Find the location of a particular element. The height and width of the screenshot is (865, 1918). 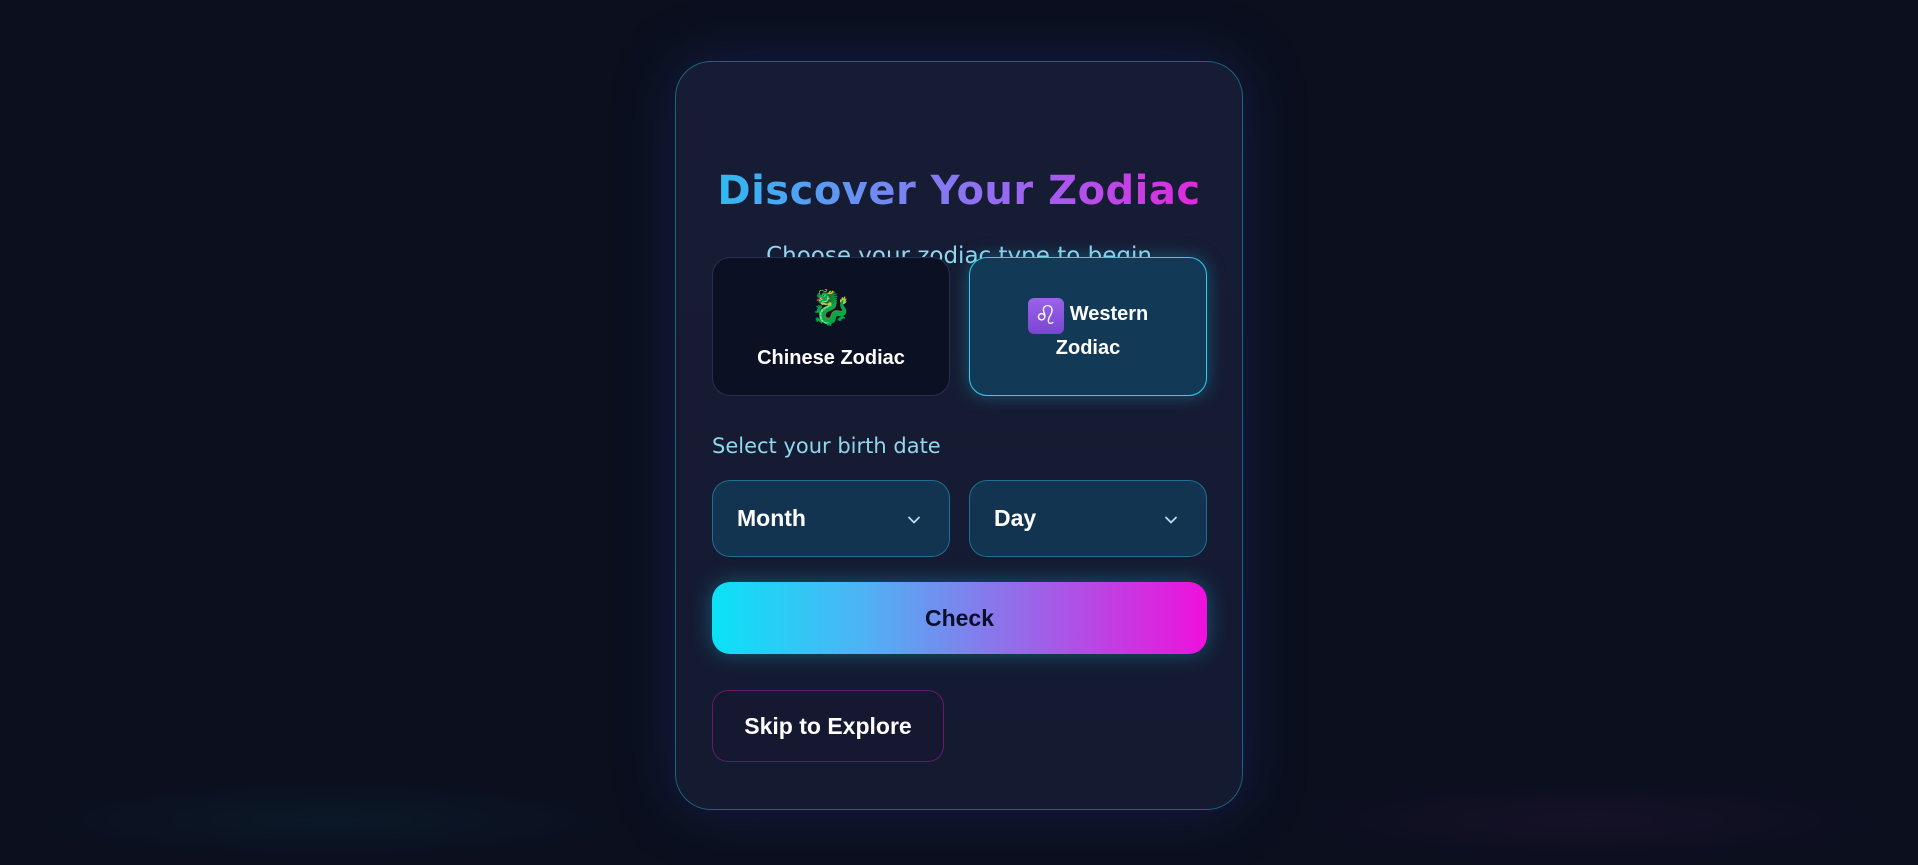

check-button-label: Check is located at coordinates (959, 618).